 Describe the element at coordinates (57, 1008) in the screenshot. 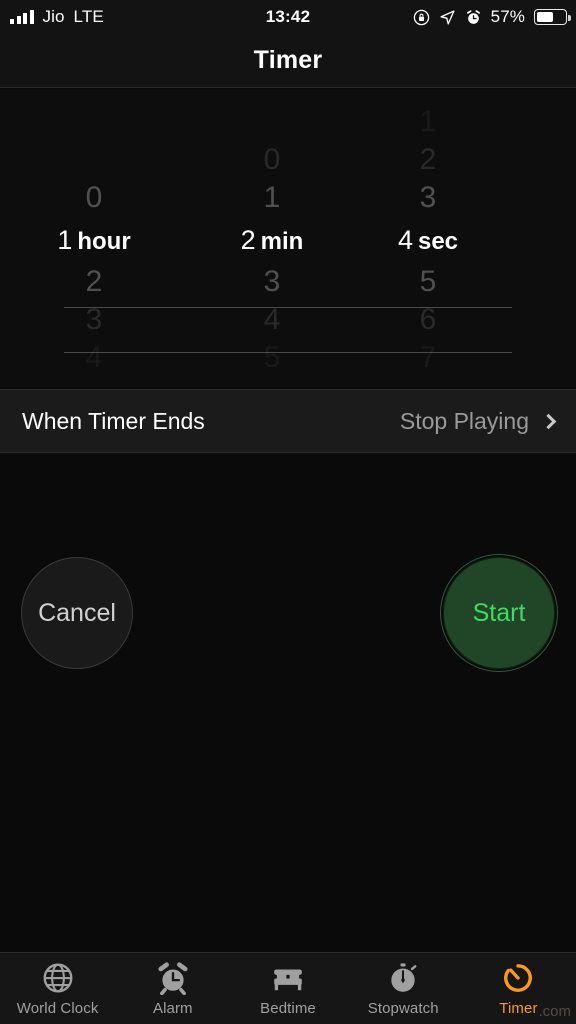

I see `tab-label: World Clock` at that location.